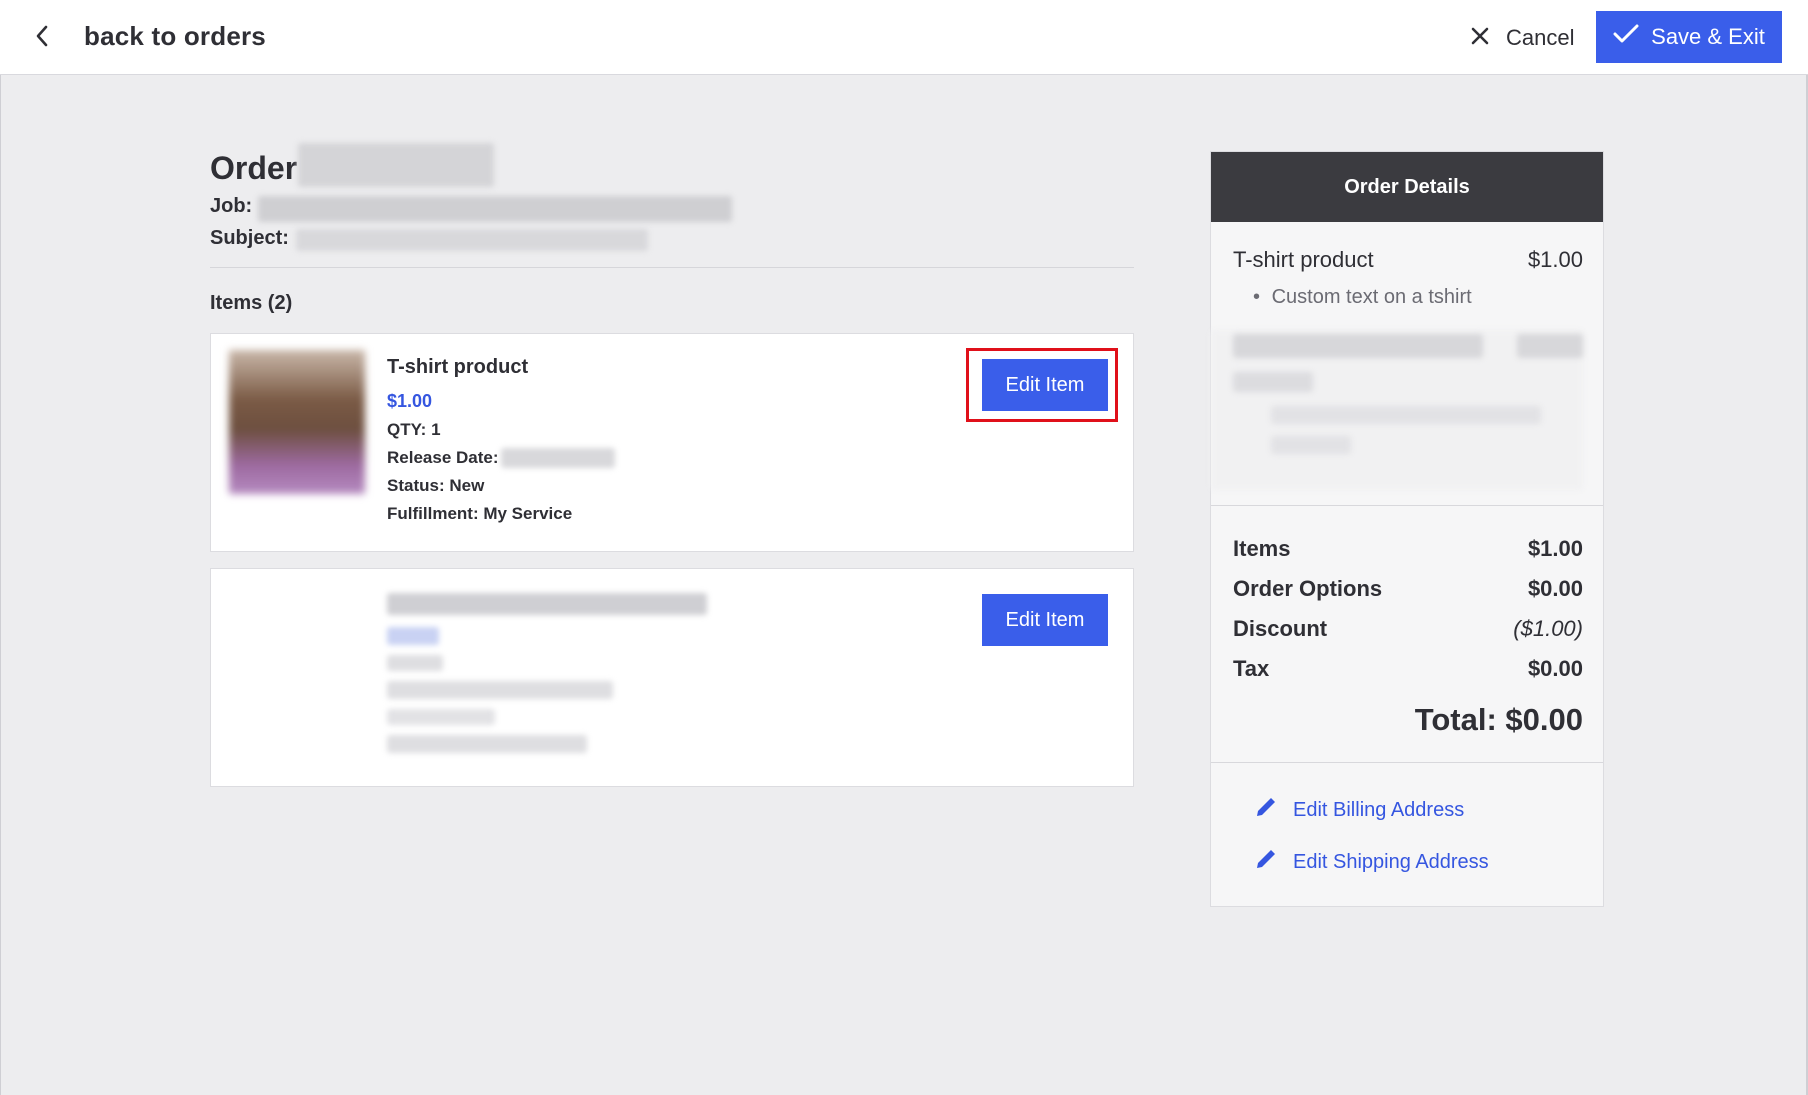  Describe the element at coordinates (1308, 588) in the screenshot. I see `summary-options-label: Order Options` at that location.